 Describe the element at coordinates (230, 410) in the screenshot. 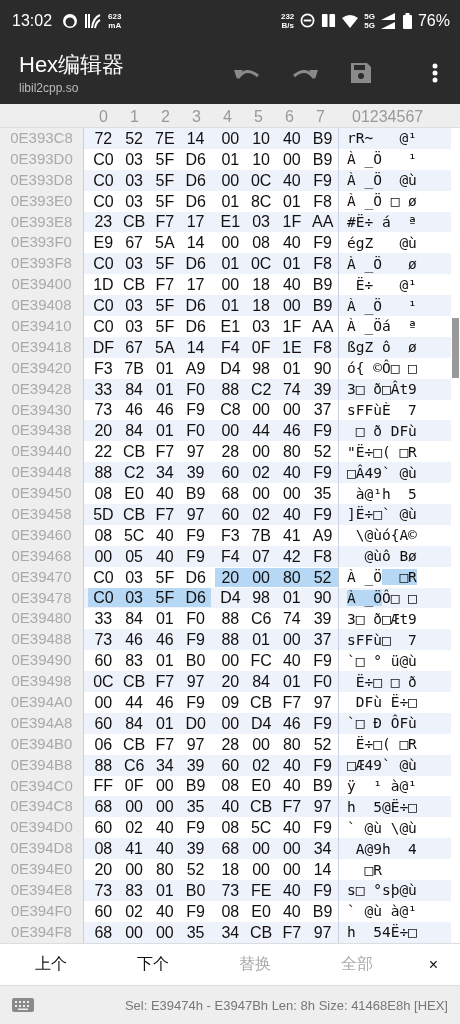

I see `hex-byte: C8` at that location.